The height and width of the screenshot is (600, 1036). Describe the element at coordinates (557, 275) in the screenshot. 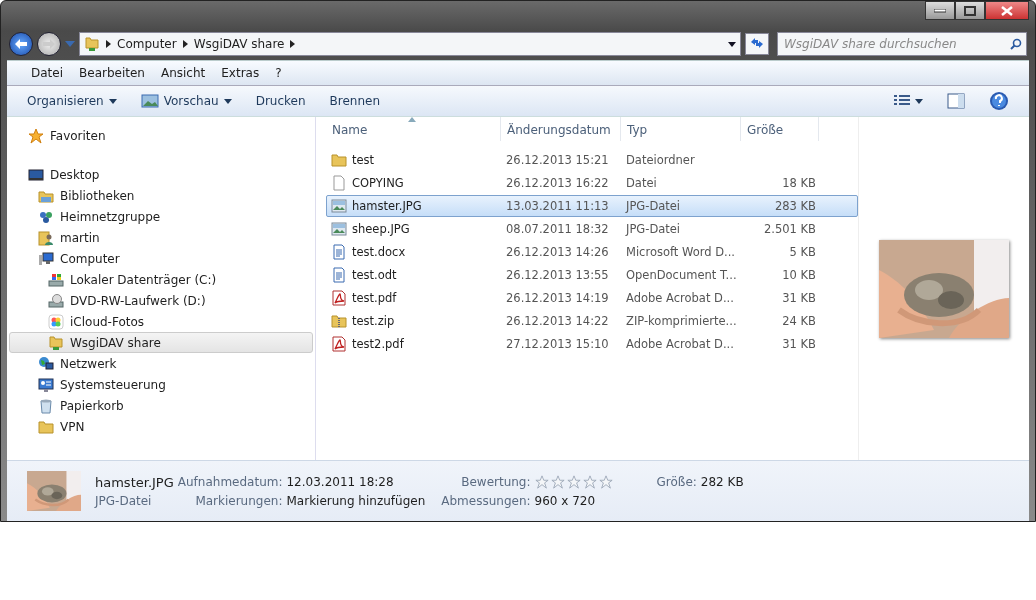

I see `table-cell-text: 26.12.2013 13:55` at that location.